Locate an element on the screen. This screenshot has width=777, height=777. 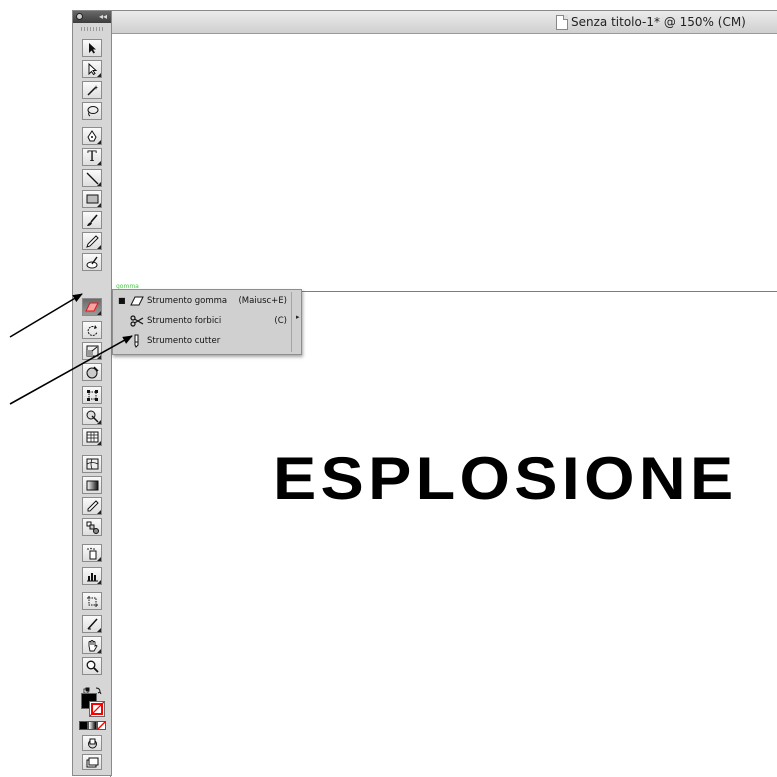
annotation-arrows is located at coordinates (71, 349).